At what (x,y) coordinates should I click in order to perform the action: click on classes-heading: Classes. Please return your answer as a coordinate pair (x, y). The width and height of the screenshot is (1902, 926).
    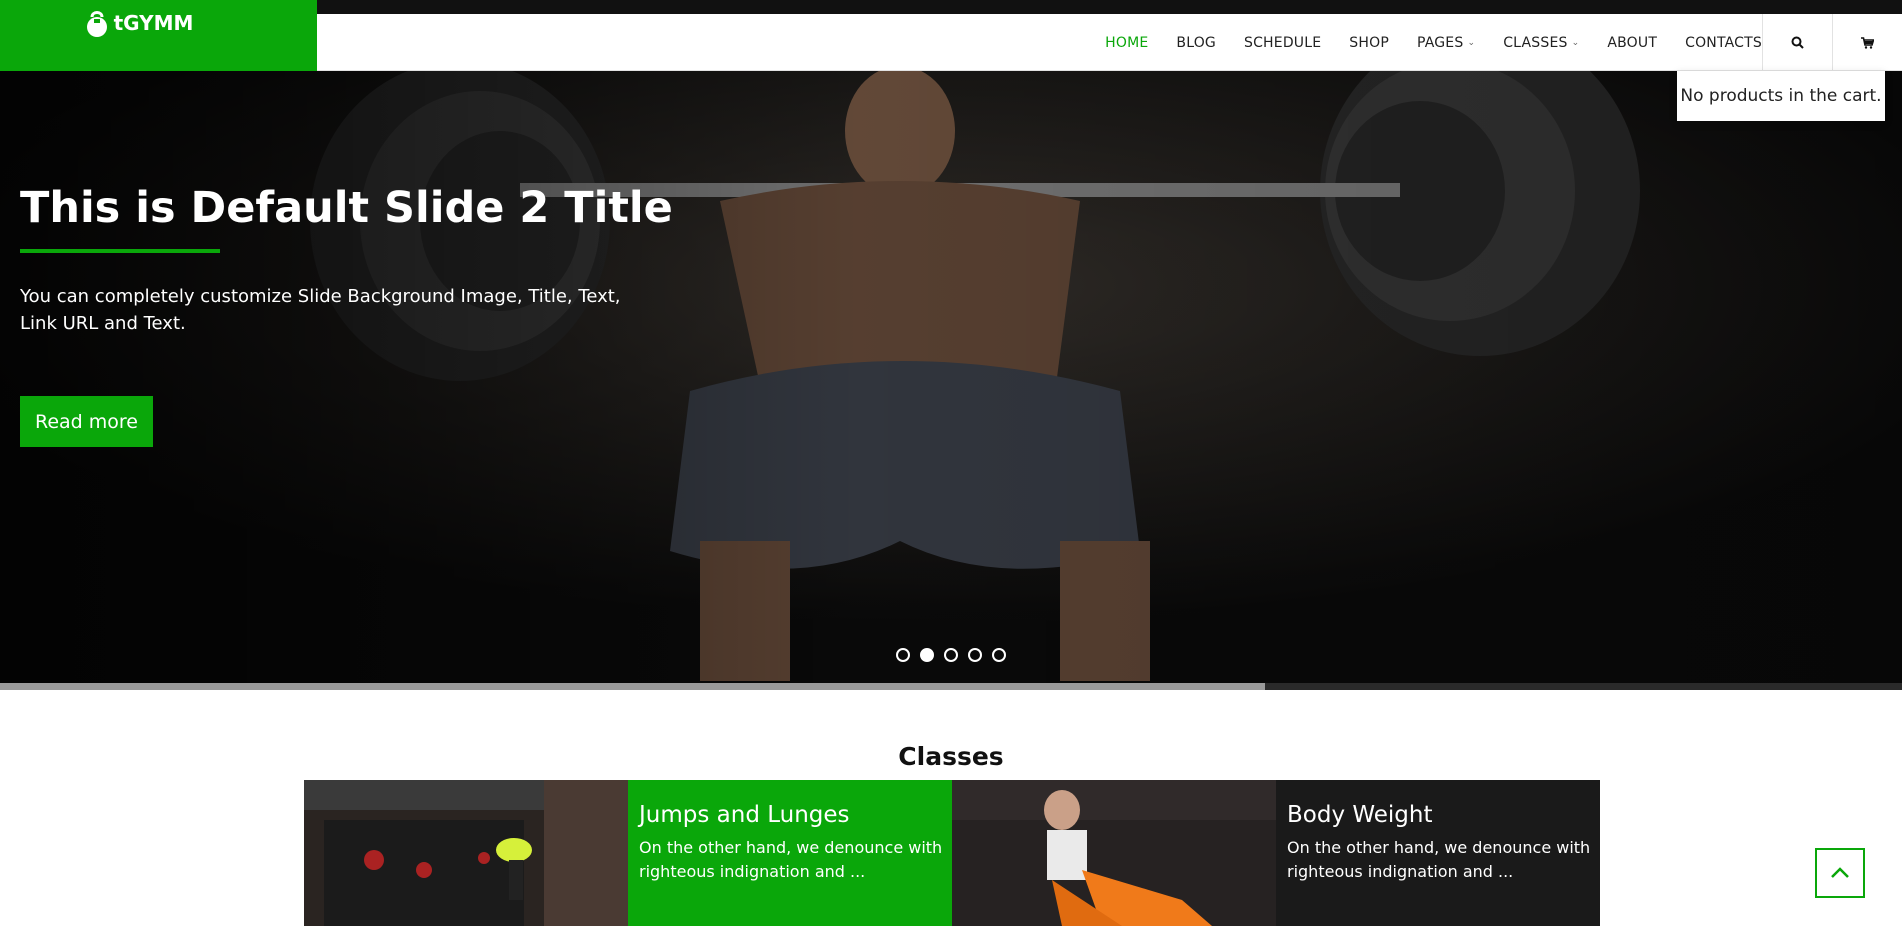
    Looking at the image, I should click on (951, 756).